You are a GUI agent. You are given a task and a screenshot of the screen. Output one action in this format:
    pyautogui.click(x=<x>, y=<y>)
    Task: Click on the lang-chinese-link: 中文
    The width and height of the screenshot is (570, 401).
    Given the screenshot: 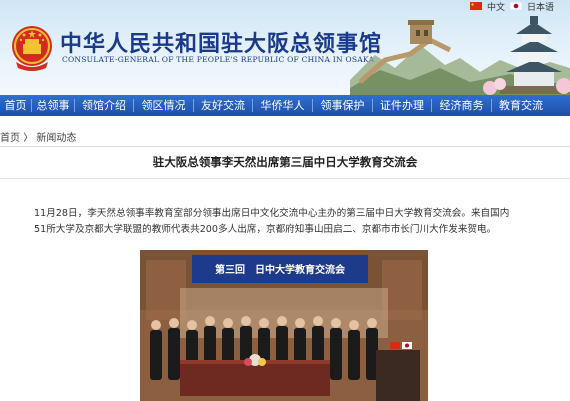 What is the action you would take?
    pyautogui.click(x=496, y=6)
    